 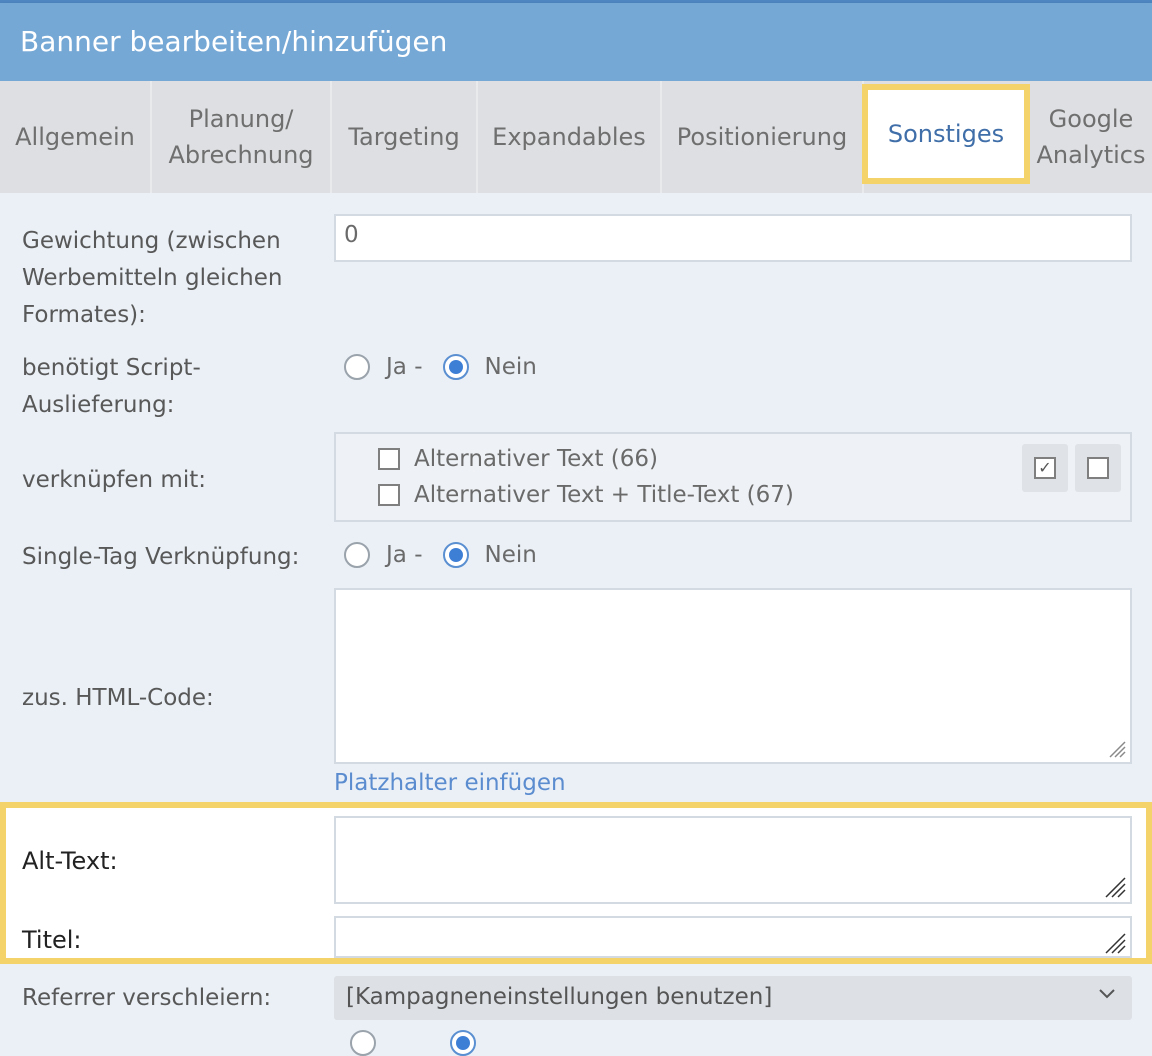 I want to click on tab-allgemein: Allgemein, so click(x=76, y=137).